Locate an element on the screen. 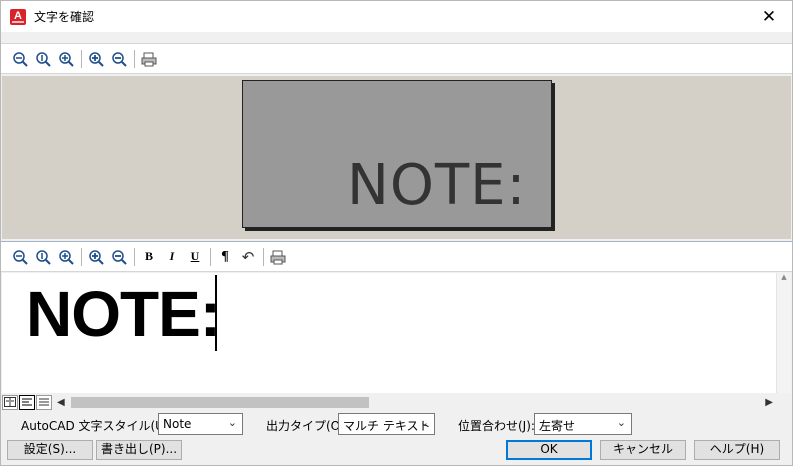 This screenshot has width=793, height=466. window-title: 文字を確認 is located at coordinates (64, 17).